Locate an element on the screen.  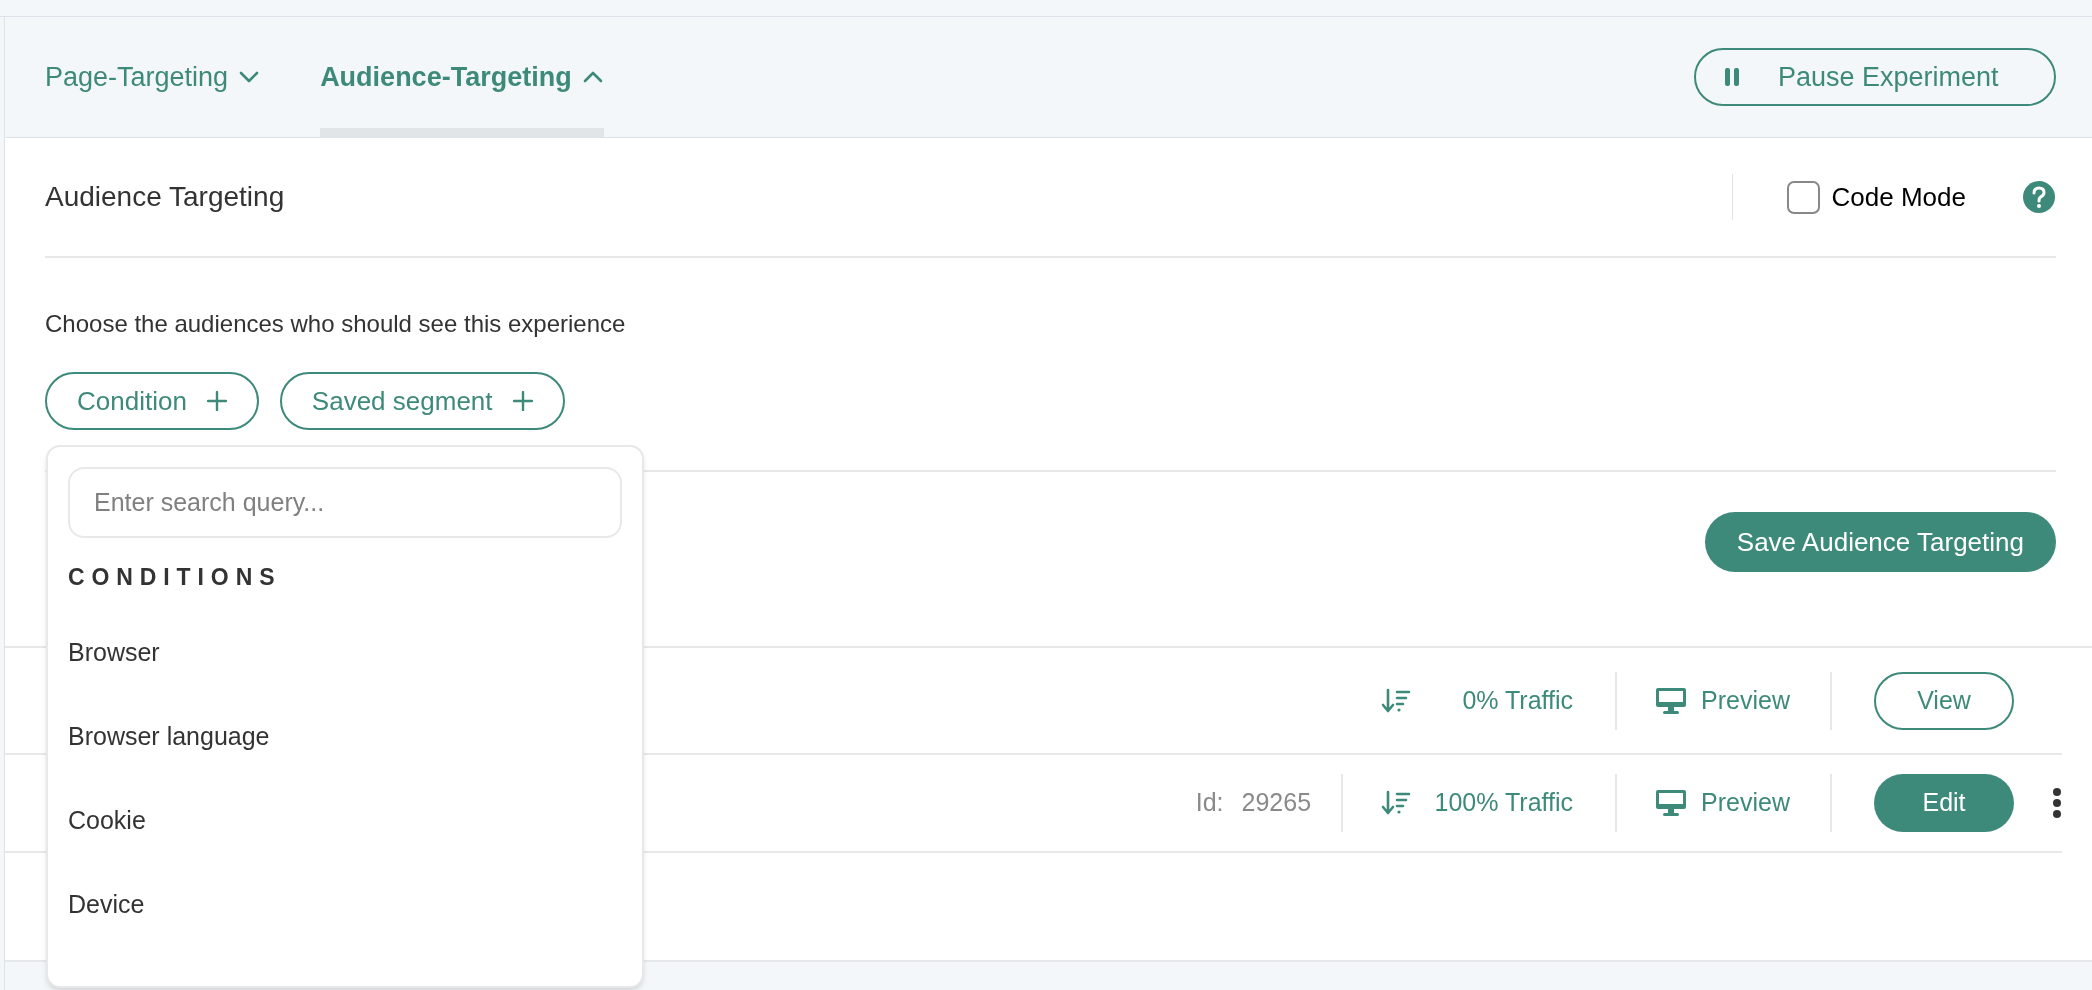
description-text: Choose the audiences who should see this experience is located at coordinates (336, 324).